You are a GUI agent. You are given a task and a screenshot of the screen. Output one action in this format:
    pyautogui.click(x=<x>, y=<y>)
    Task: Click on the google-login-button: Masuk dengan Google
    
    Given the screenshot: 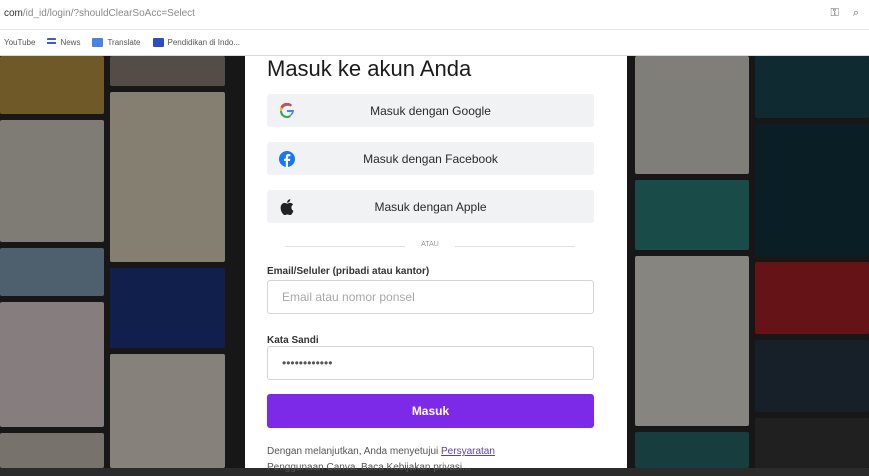 What is the action you would take?
    pyautogui.click(x=430, y=110)
    